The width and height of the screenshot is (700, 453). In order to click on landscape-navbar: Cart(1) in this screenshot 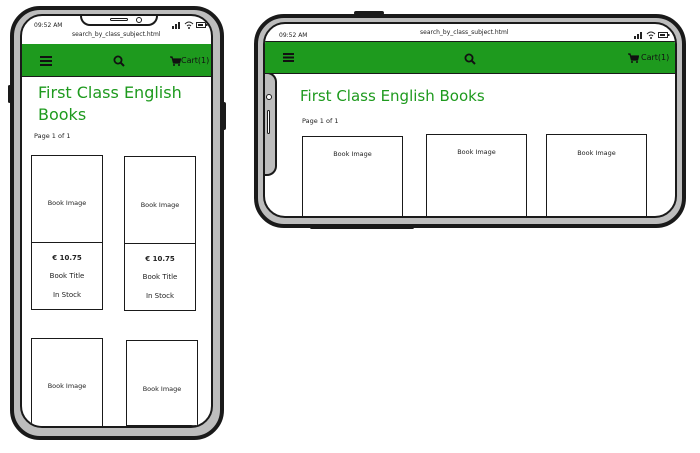, I will do `click(470, 57)`.